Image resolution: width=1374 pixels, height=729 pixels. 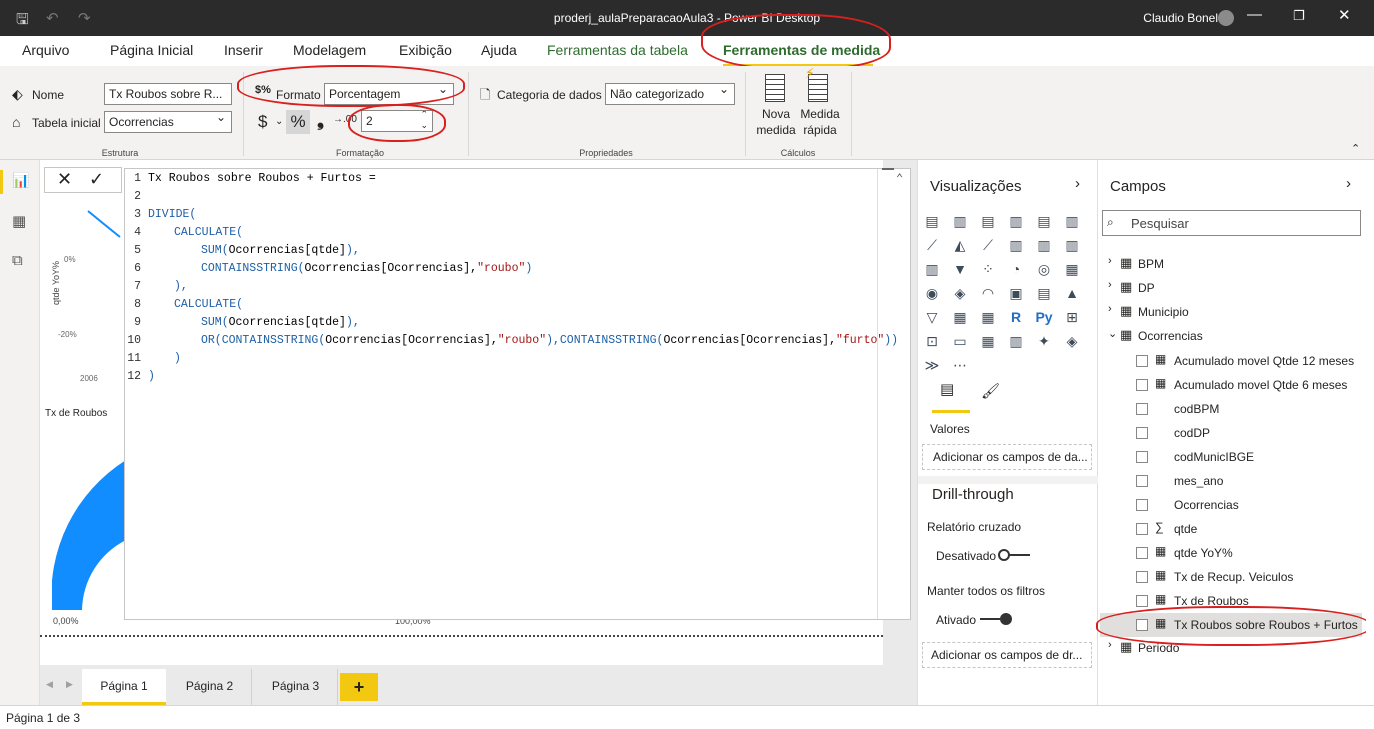 I want to click on stacked-column-icon: ▥, so click(x=960, y=221).